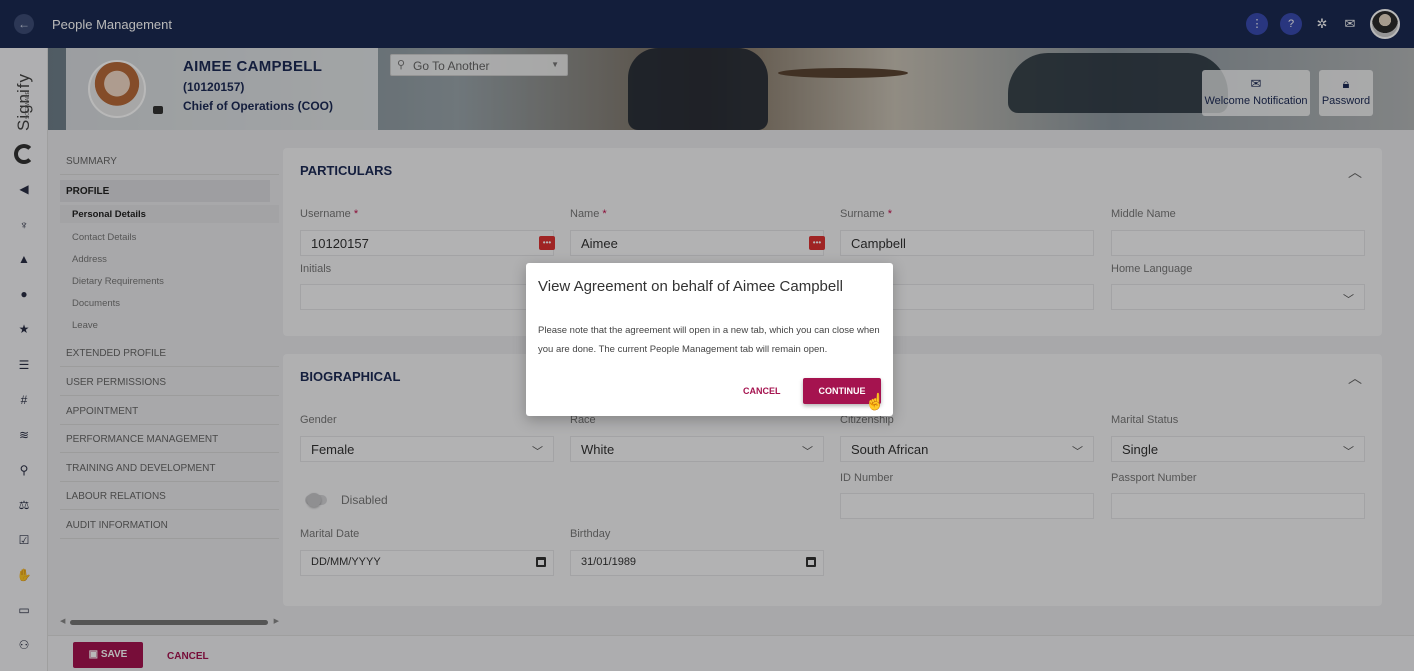 The width and height of the screenshot is (1414, 671). Describe the element at coordinates (875, 402) in the screenshot. I see `hand-cursor-icon: ☝` at that location.